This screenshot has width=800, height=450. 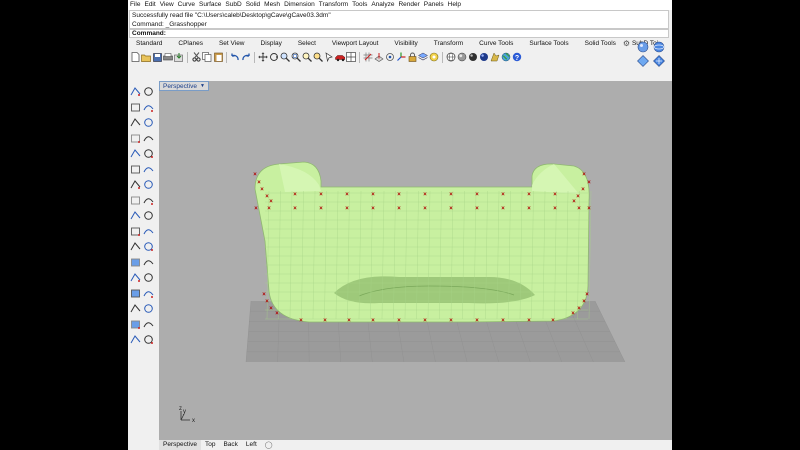 I want to click on import-icon, so click(x=179, y=57).